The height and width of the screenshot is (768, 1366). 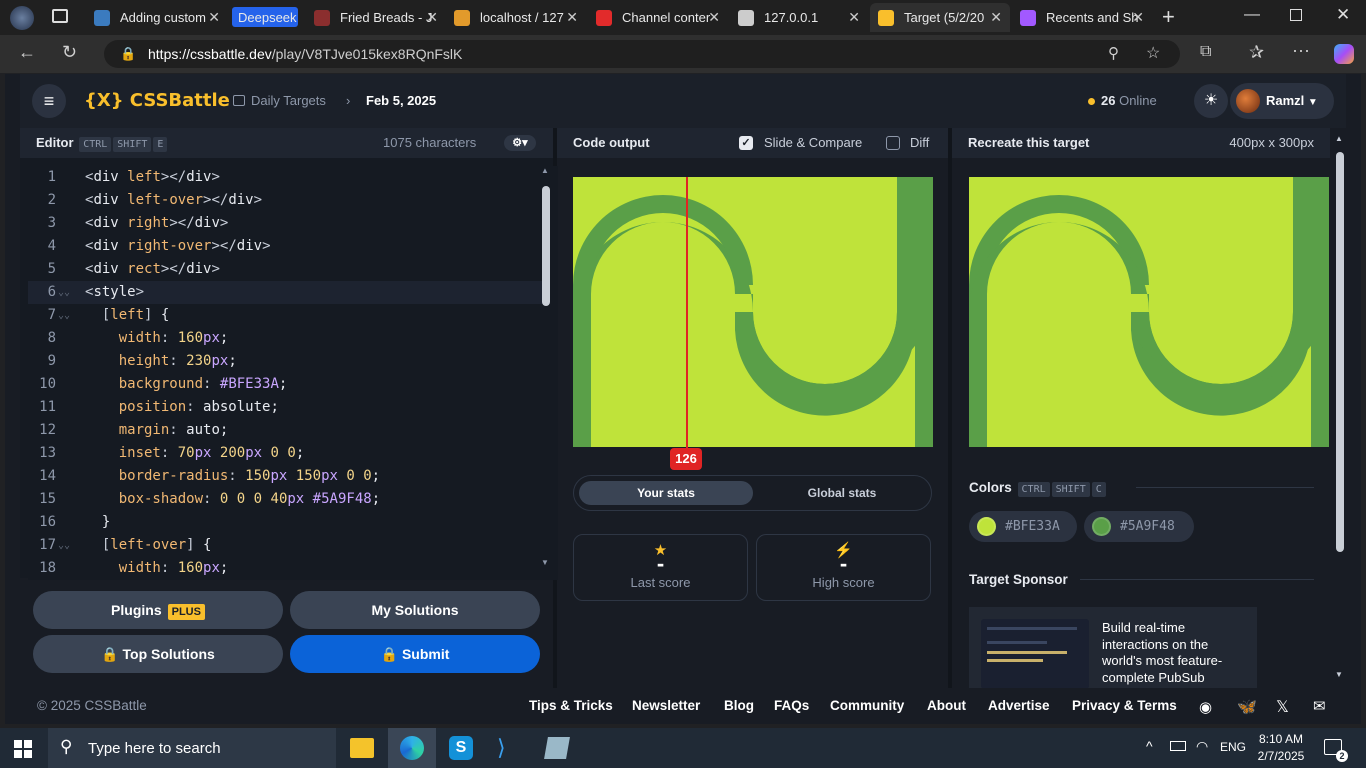 What do you see at coordinates (286, 200) in the screenshot?
I see `code-line: 2 <div left-over></div>` at bounding box center [286, 200].